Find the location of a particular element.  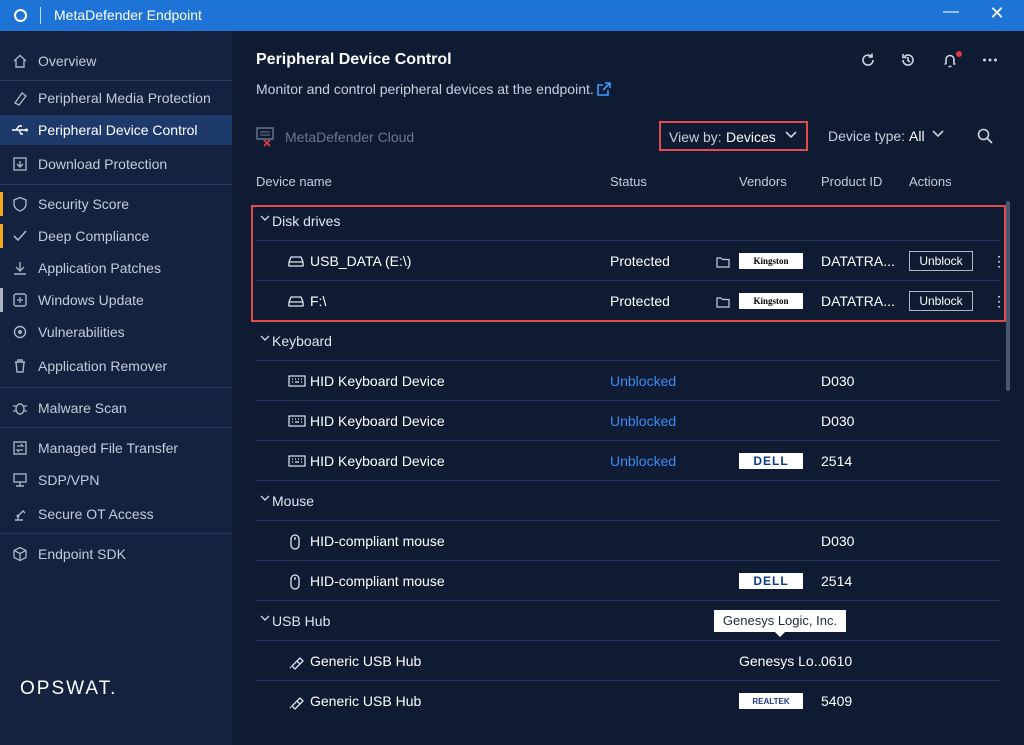

view-by-dropdown: View by: Devices is located at coordinates (733, 136).